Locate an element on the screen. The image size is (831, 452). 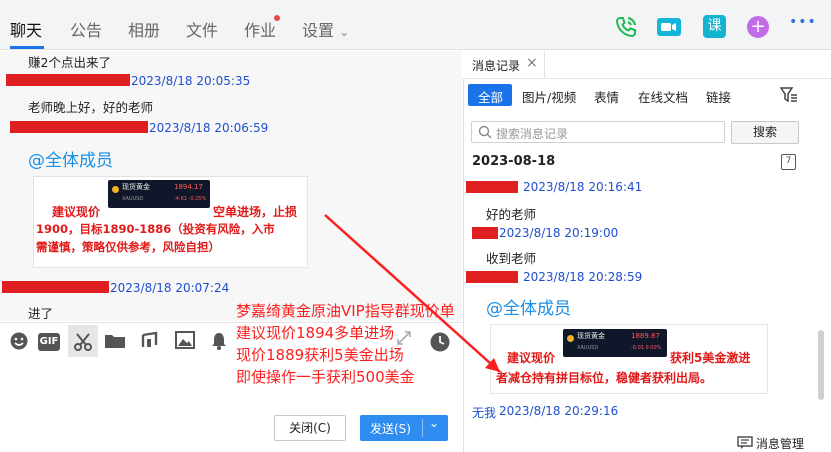
annotation-line: 建议现价1894多单进场 is located at coordinates (315, 333).